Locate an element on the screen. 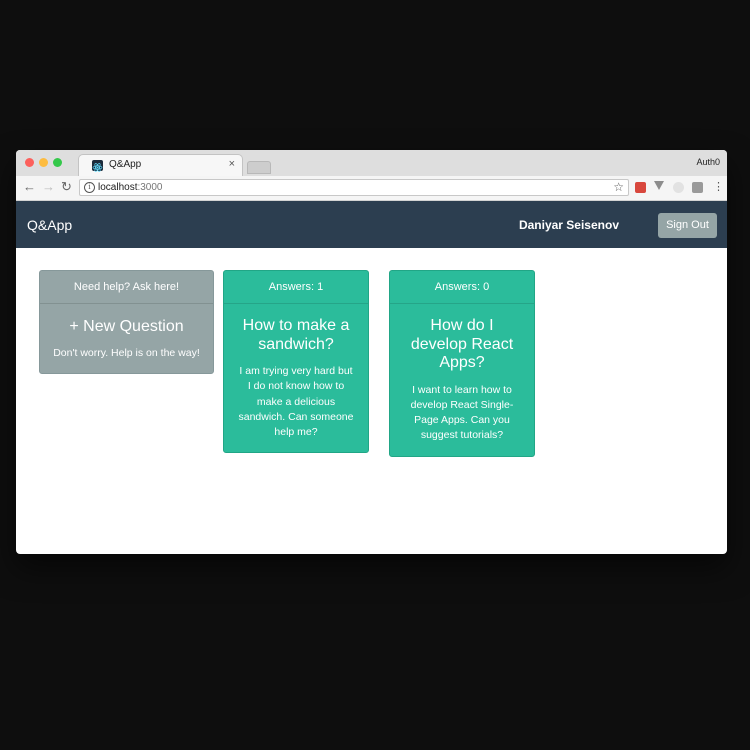  url-host: localhost is located at coordinates (118, 187).